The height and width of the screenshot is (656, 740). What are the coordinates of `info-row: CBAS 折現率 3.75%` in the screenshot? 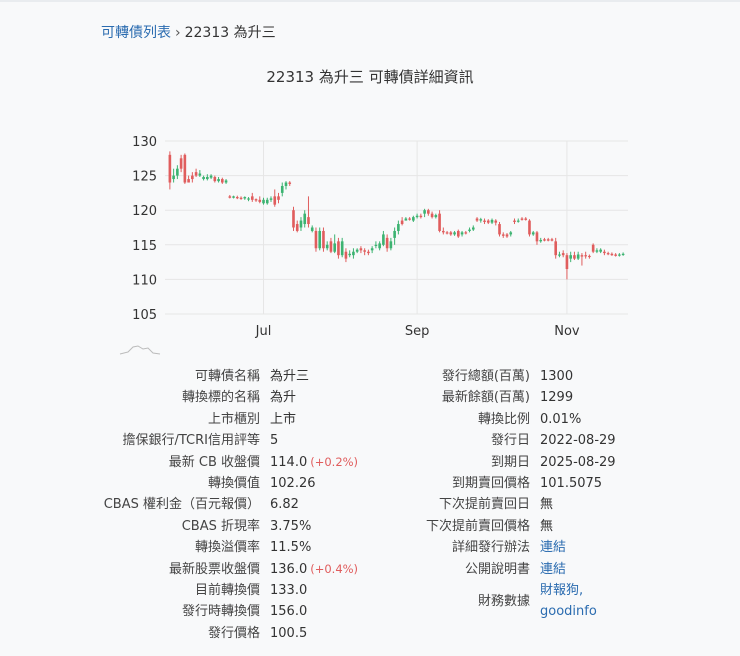 It's located at (229, 526).